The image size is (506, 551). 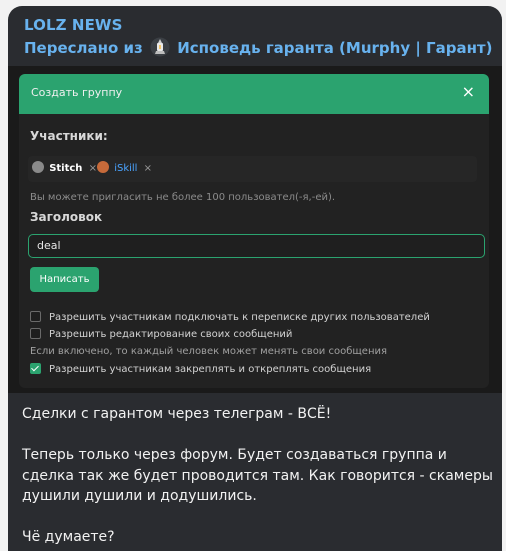 What do you see at coordinates (160, 47) in the screenshot?
I see `lantern-icon` at bounding box center [160, 47].